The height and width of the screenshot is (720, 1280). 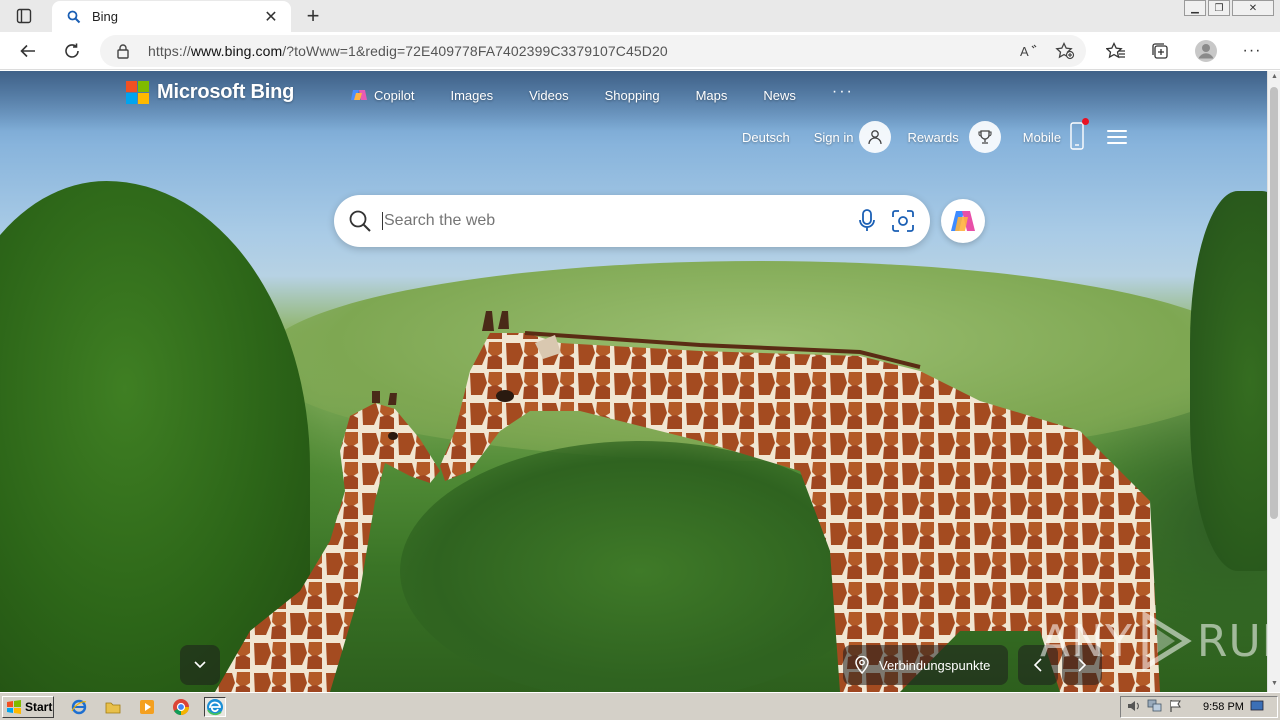 I want to click on tab-title: Bing, so click(x=105, y=16).